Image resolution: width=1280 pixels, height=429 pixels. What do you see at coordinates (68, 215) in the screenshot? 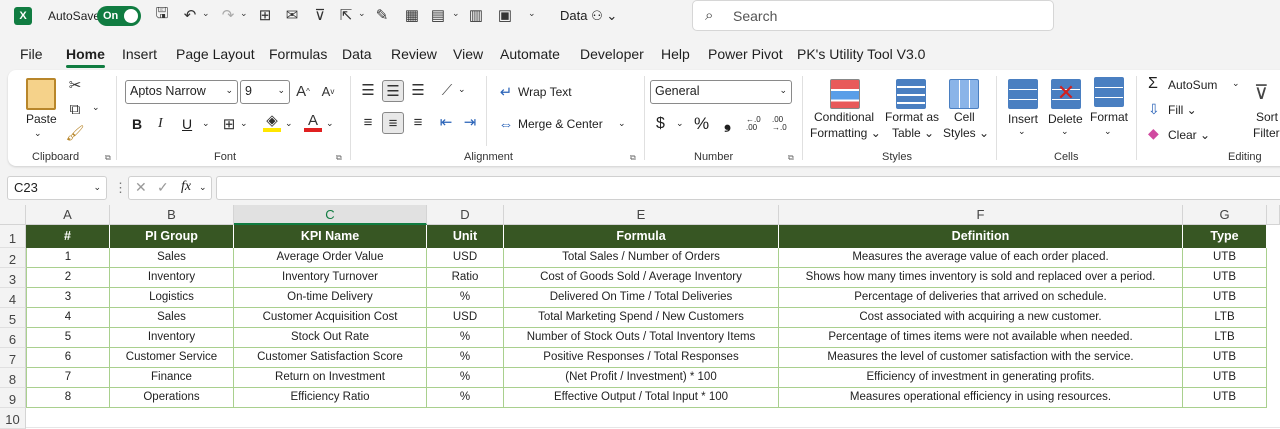
I see `column-header-a: A` at bounding box center [68, 215].